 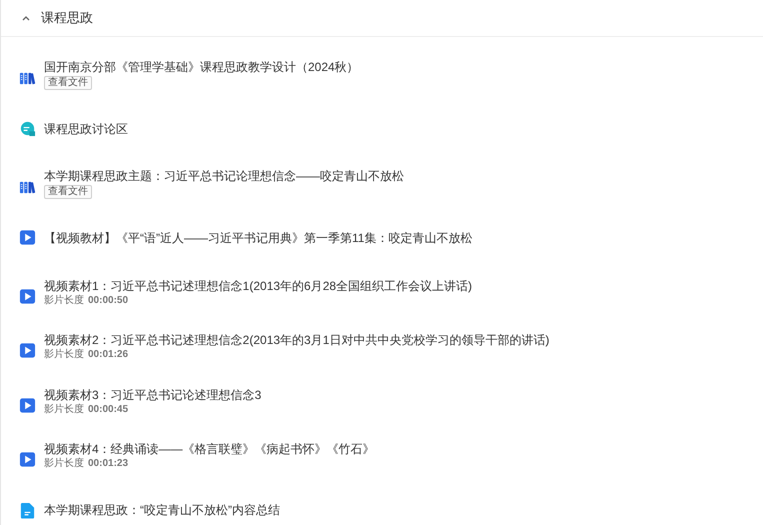 I want to click on section-title: 课程思政, so click(x=67, y=18).